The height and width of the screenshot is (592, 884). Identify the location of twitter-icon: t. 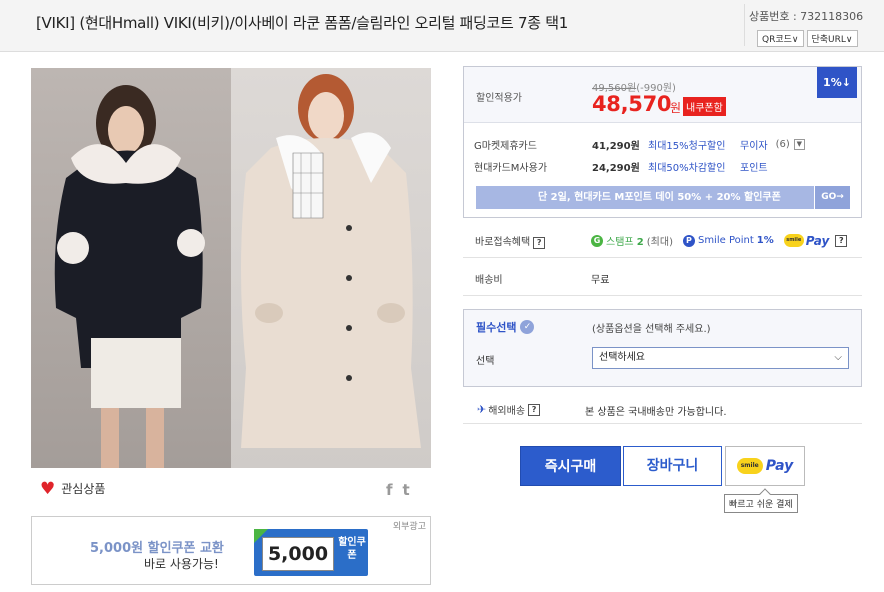
(406, 490).